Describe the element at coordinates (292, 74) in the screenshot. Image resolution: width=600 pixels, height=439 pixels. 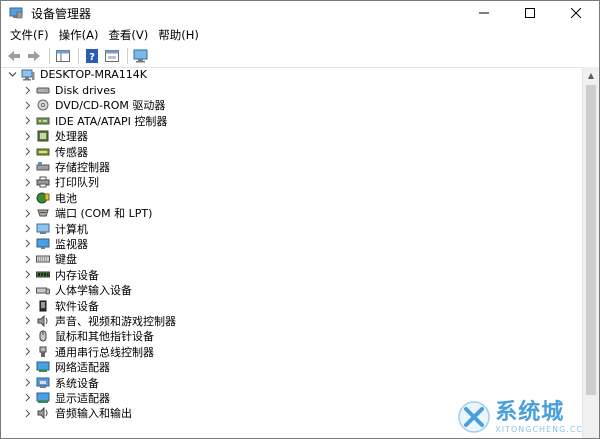
I see `tree-root: DESKTOP-MRA114K` at that location.